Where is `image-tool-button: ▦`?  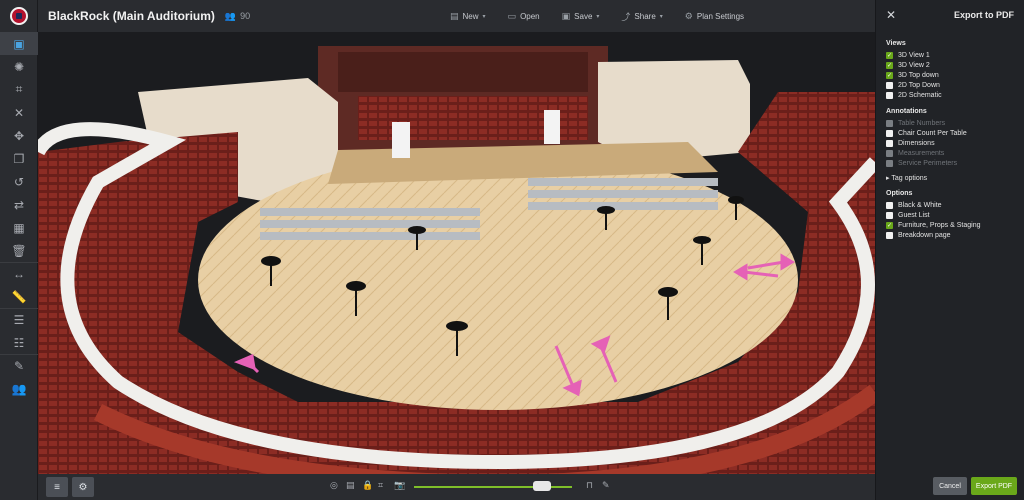
image-tool-button: ▦ is located at coordinates (19, 227).